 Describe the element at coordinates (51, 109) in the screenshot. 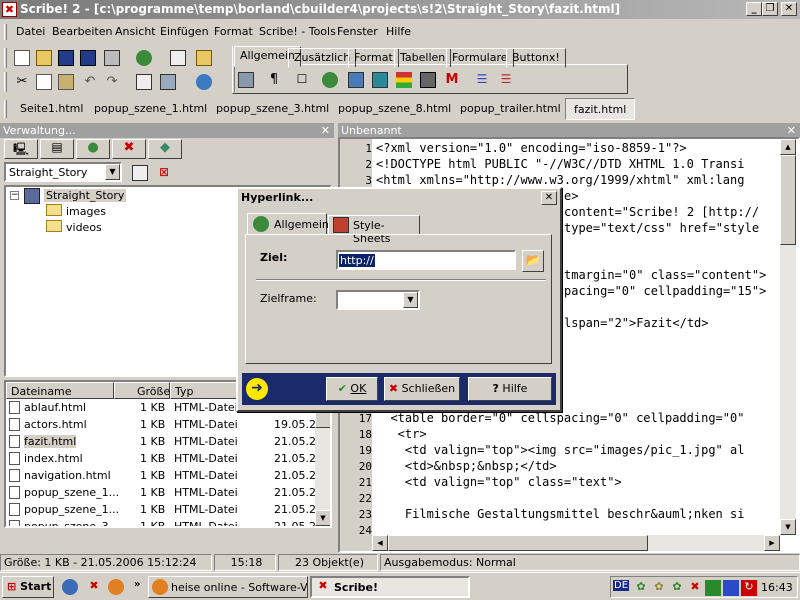

I see `doc-tab-seite1: Seite1.html` at that location.